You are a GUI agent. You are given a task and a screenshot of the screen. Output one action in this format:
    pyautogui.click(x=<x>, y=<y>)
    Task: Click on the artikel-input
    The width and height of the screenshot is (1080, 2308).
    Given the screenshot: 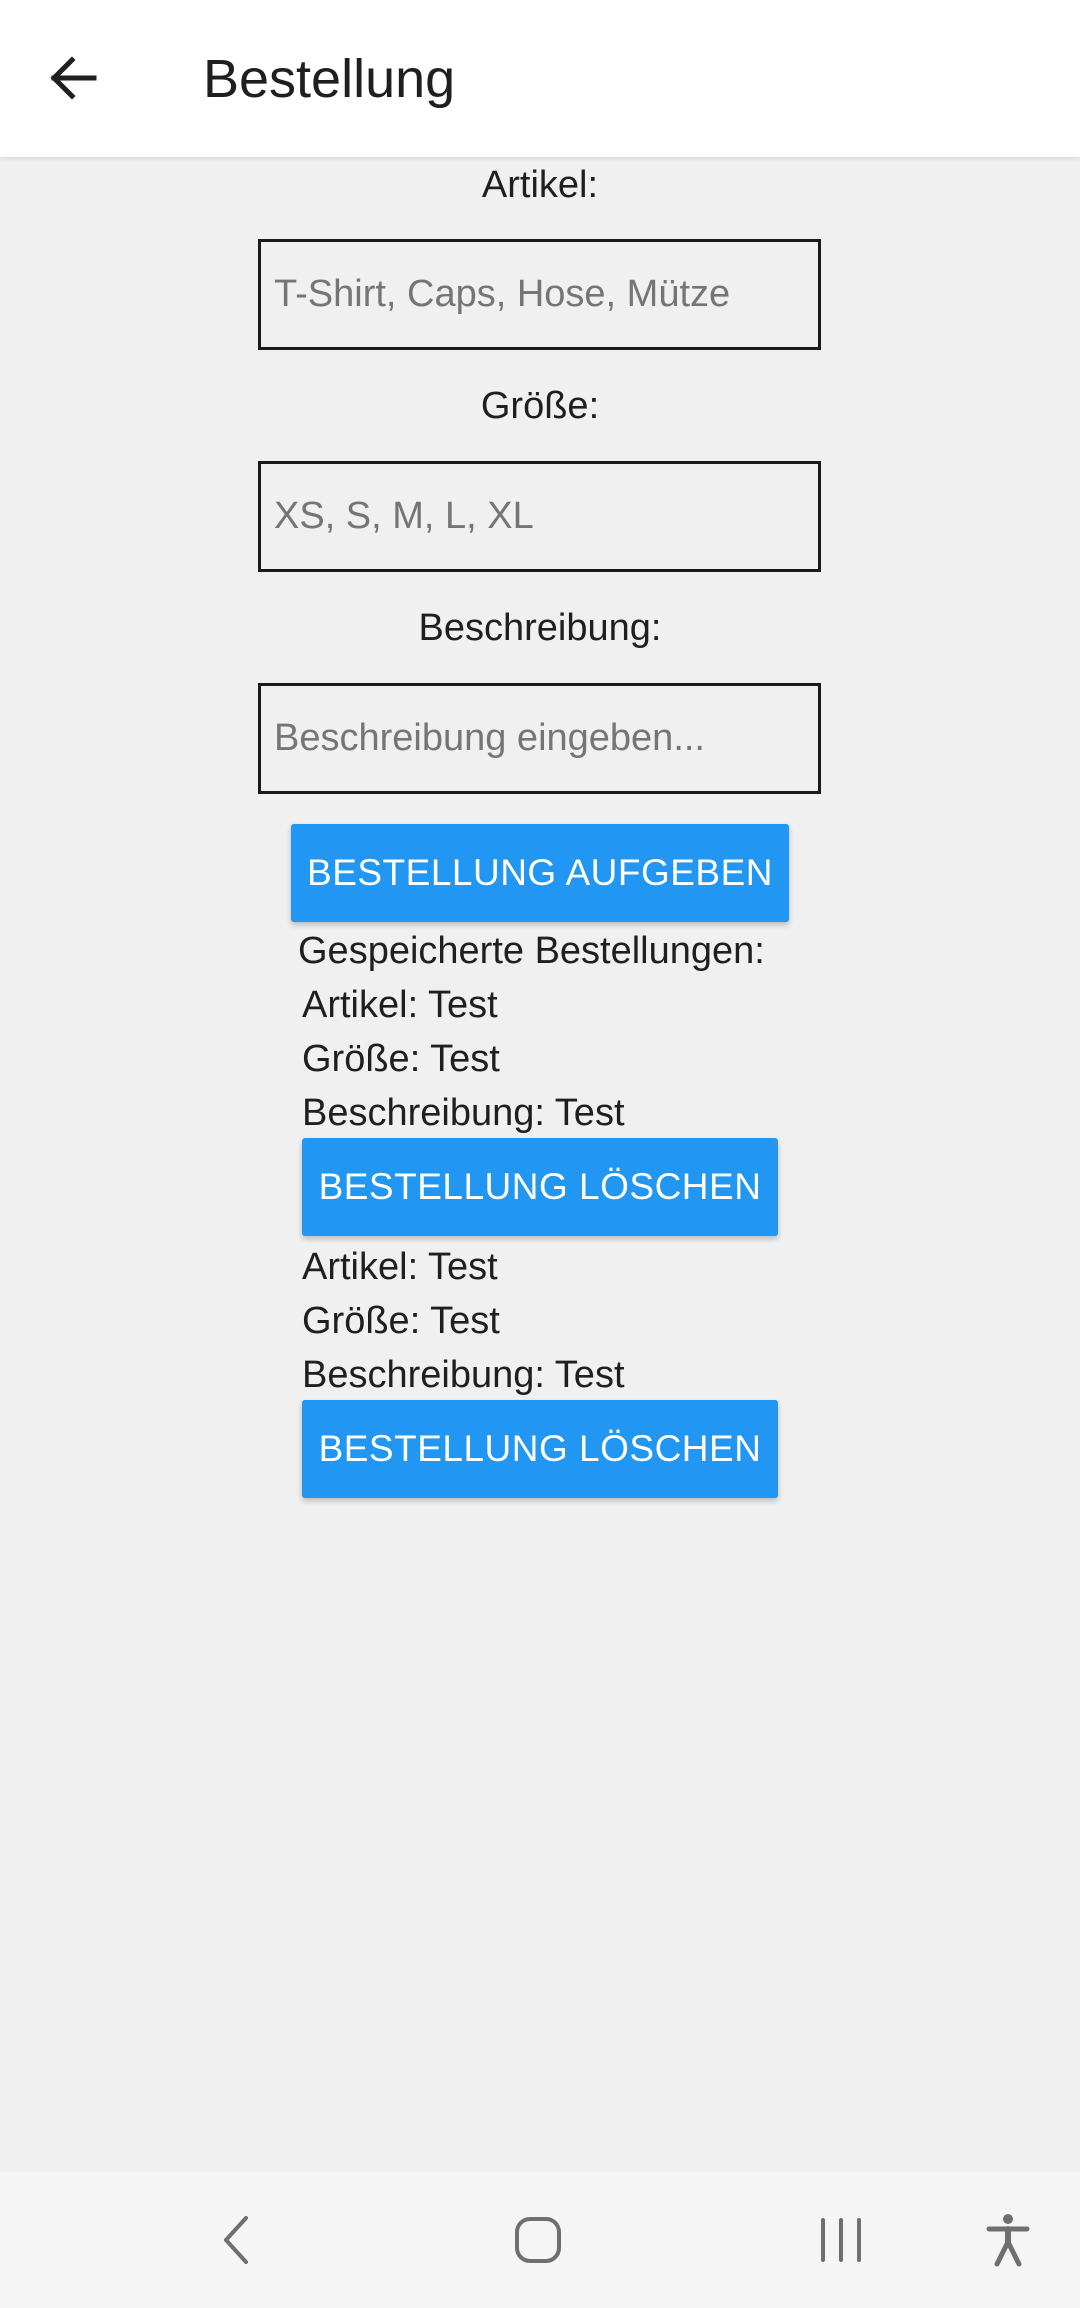 What is the action you would take?
    pyautogui.click(x=539, y=294)
    